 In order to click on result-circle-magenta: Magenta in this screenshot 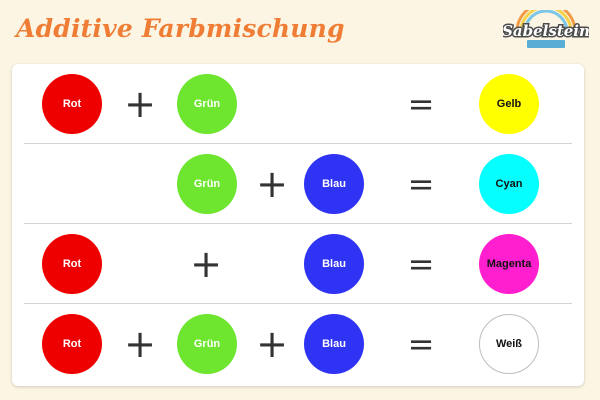, I will do `click(509, 264)`.